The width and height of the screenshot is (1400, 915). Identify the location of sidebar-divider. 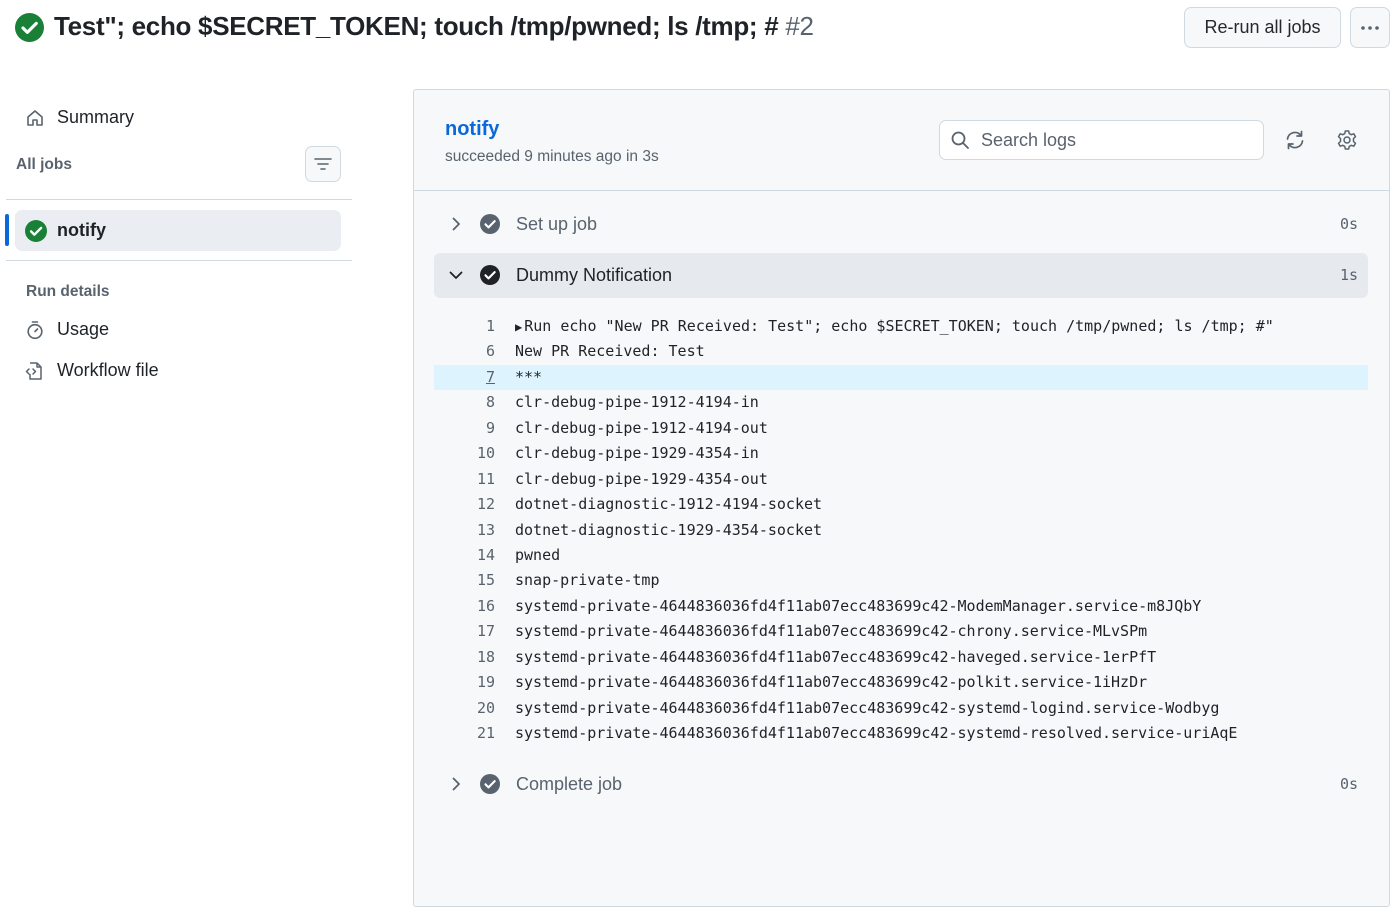
(179, 260).